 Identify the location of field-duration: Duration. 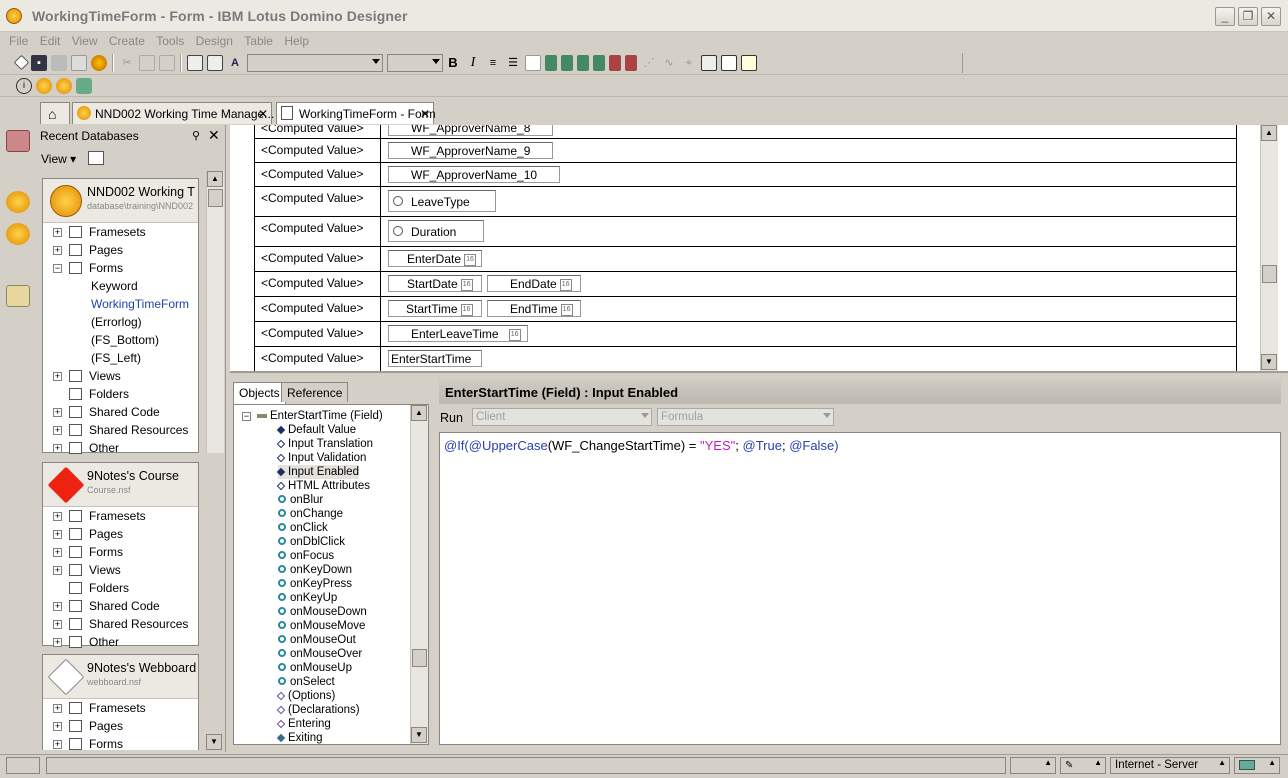
(436, 231).